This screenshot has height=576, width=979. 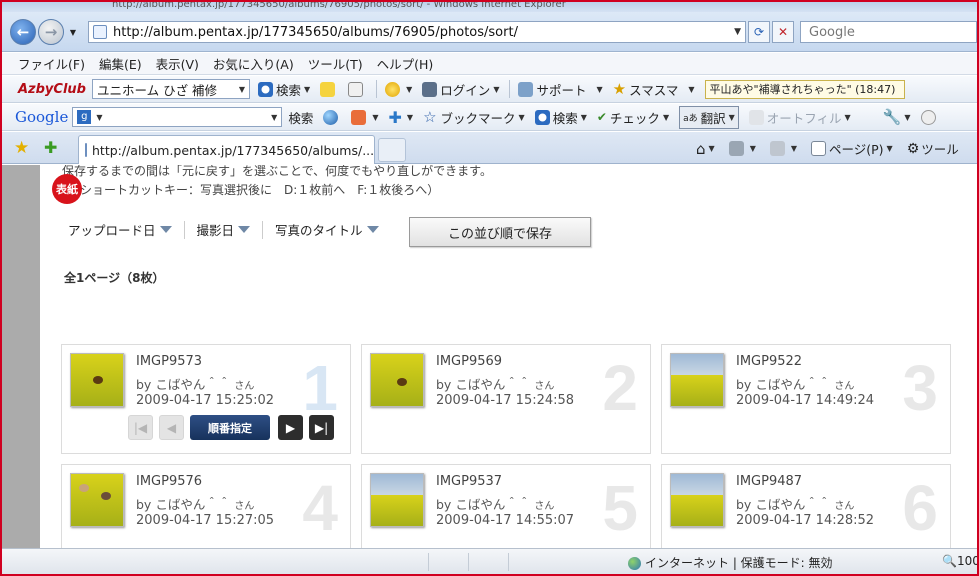 I want to click on sort-title: 写真のタイトル, so click(x=327, y=229).